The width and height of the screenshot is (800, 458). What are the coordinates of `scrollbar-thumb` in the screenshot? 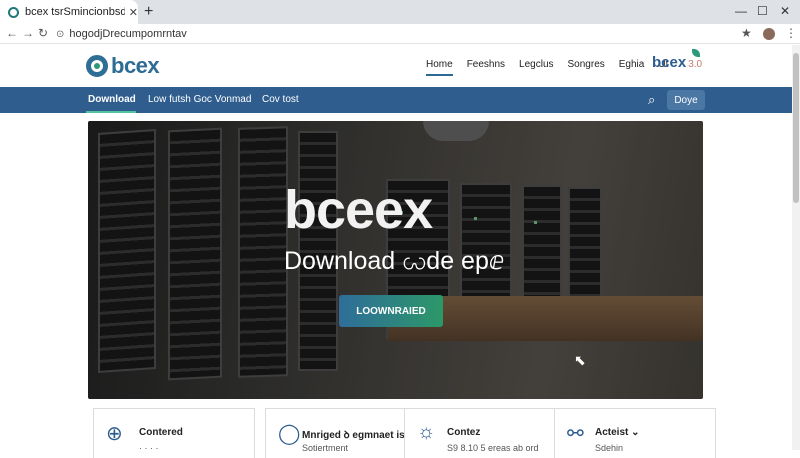 It's located at (796, 128).